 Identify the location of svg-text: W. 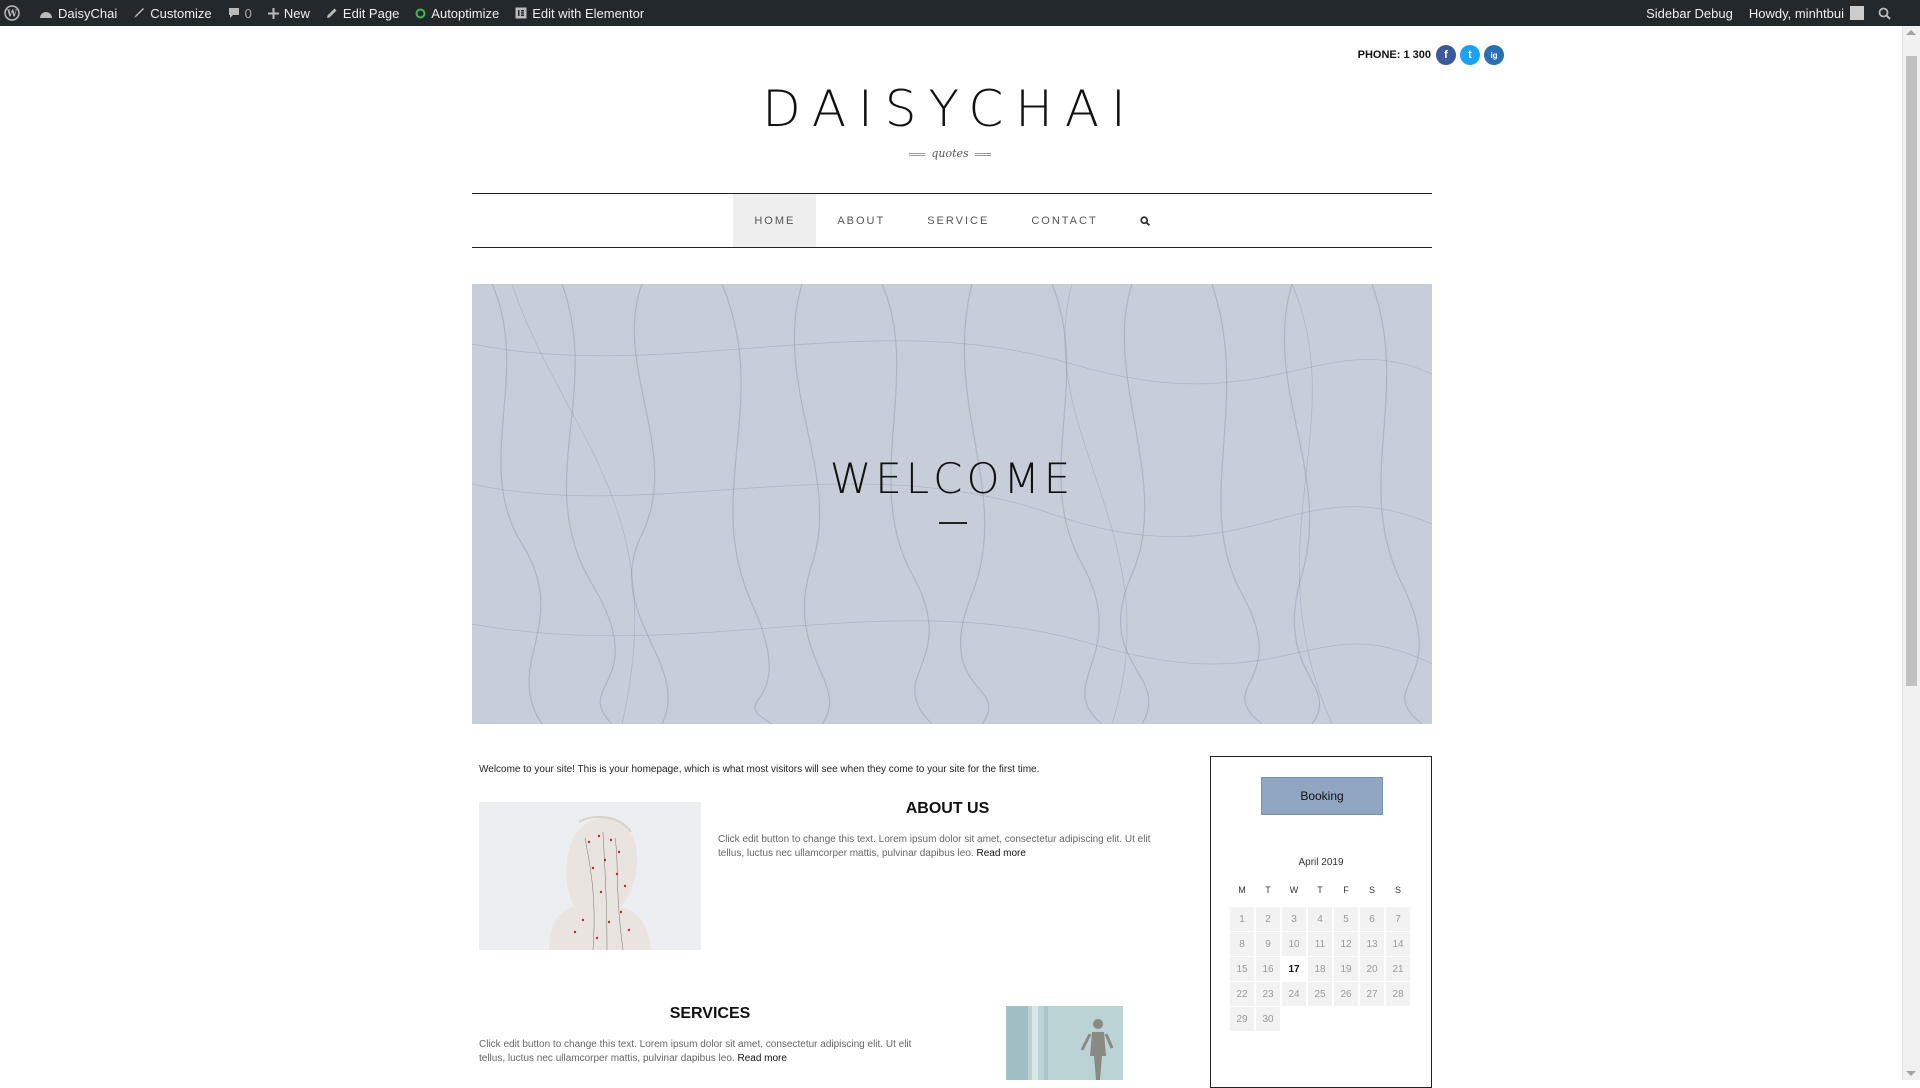
(12, 15).